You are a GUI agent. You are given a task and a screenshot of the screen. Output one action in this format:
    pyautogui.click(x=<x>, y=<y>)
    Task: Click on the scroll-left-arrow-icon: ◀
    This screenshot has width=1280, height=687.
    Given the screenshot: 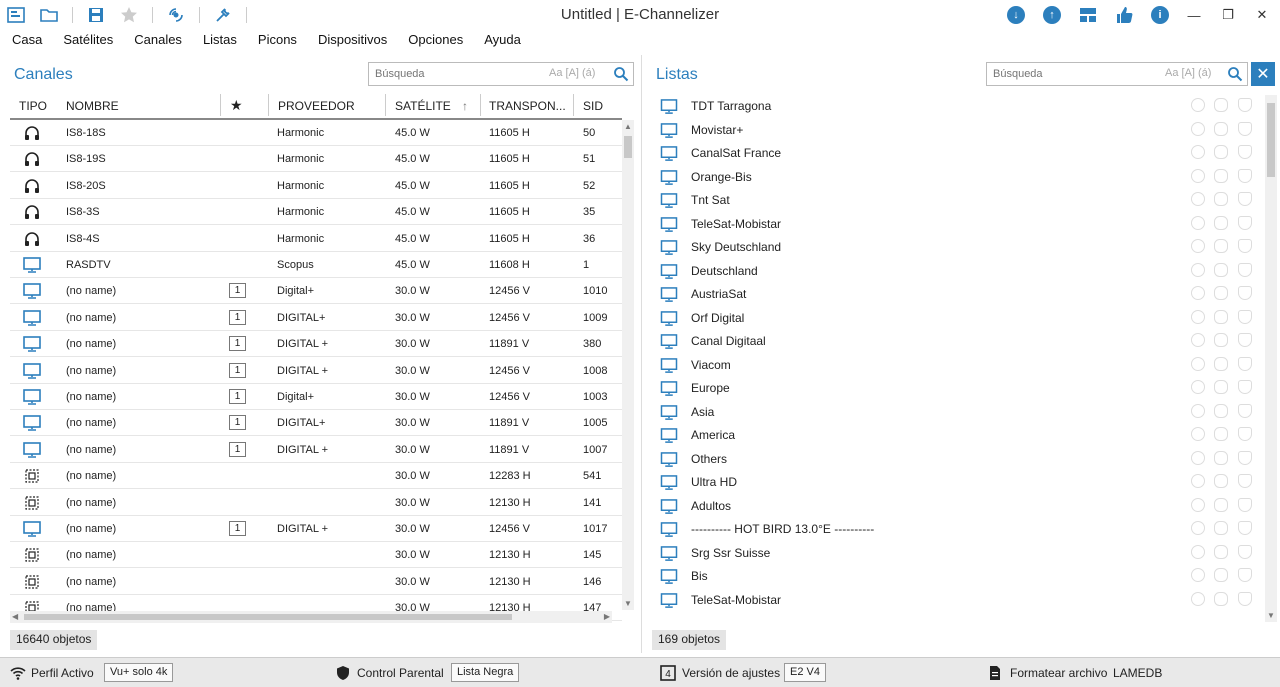 What is the action you would take?
    pyautogui.click(x=15, y=616)
    